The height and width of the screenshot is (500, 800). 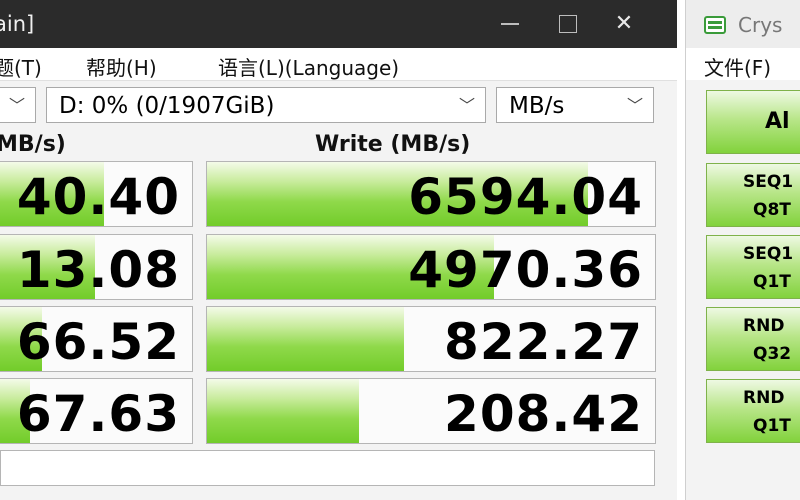 I want to click on menu-bar: 文件(F), so click(x=743, y=64).